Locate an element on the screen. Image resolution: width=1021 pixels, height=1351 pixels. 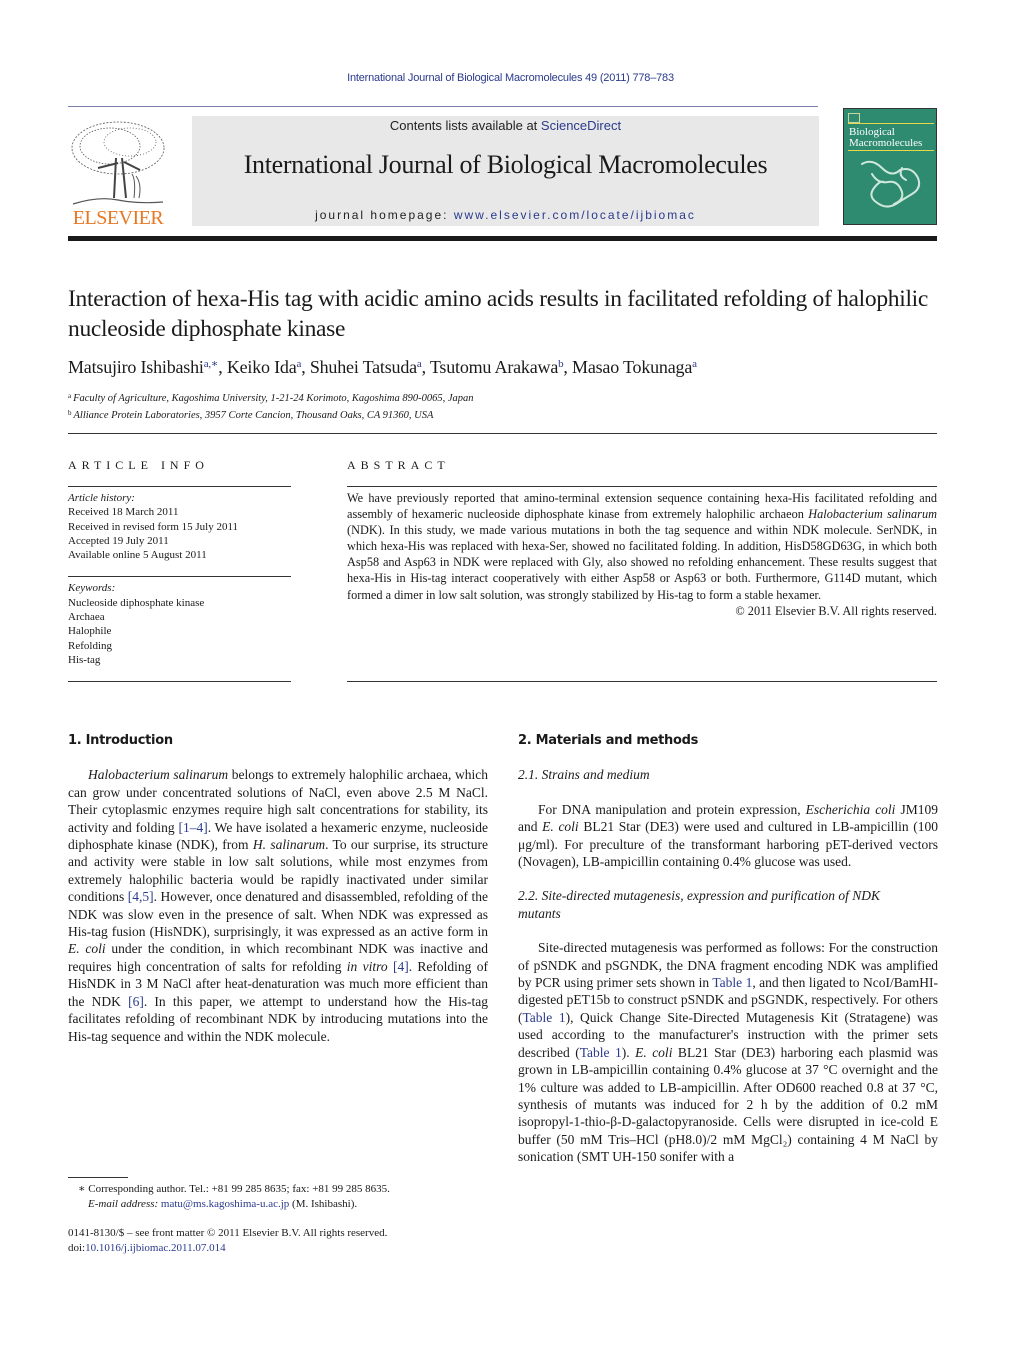
abstract-rule is located at coordinates (642, 486).